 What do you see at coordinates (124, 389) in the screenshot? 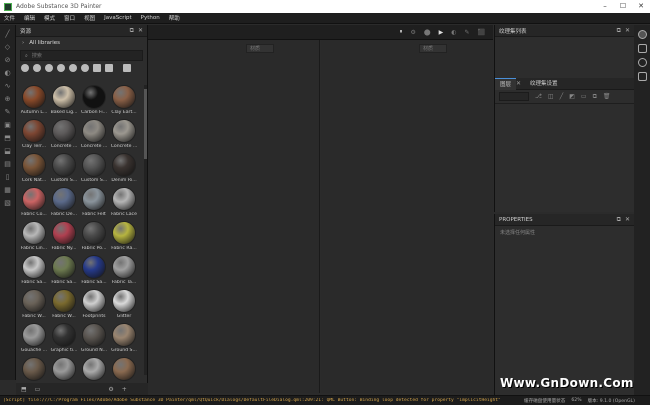
I see `add-icon: +` at bounding box center [124, 389].